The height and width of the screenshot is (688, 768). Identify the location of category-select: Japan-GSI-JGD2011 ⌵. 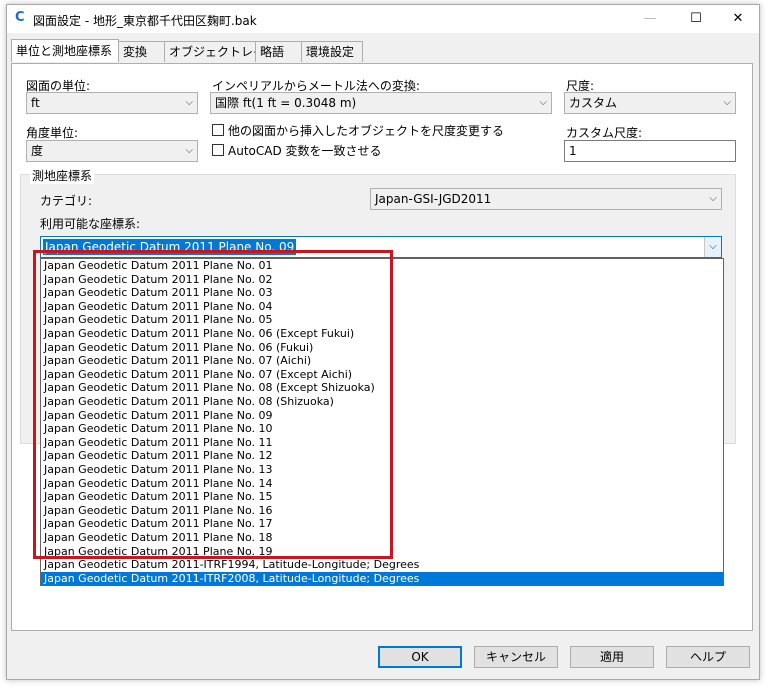
(546, 199).